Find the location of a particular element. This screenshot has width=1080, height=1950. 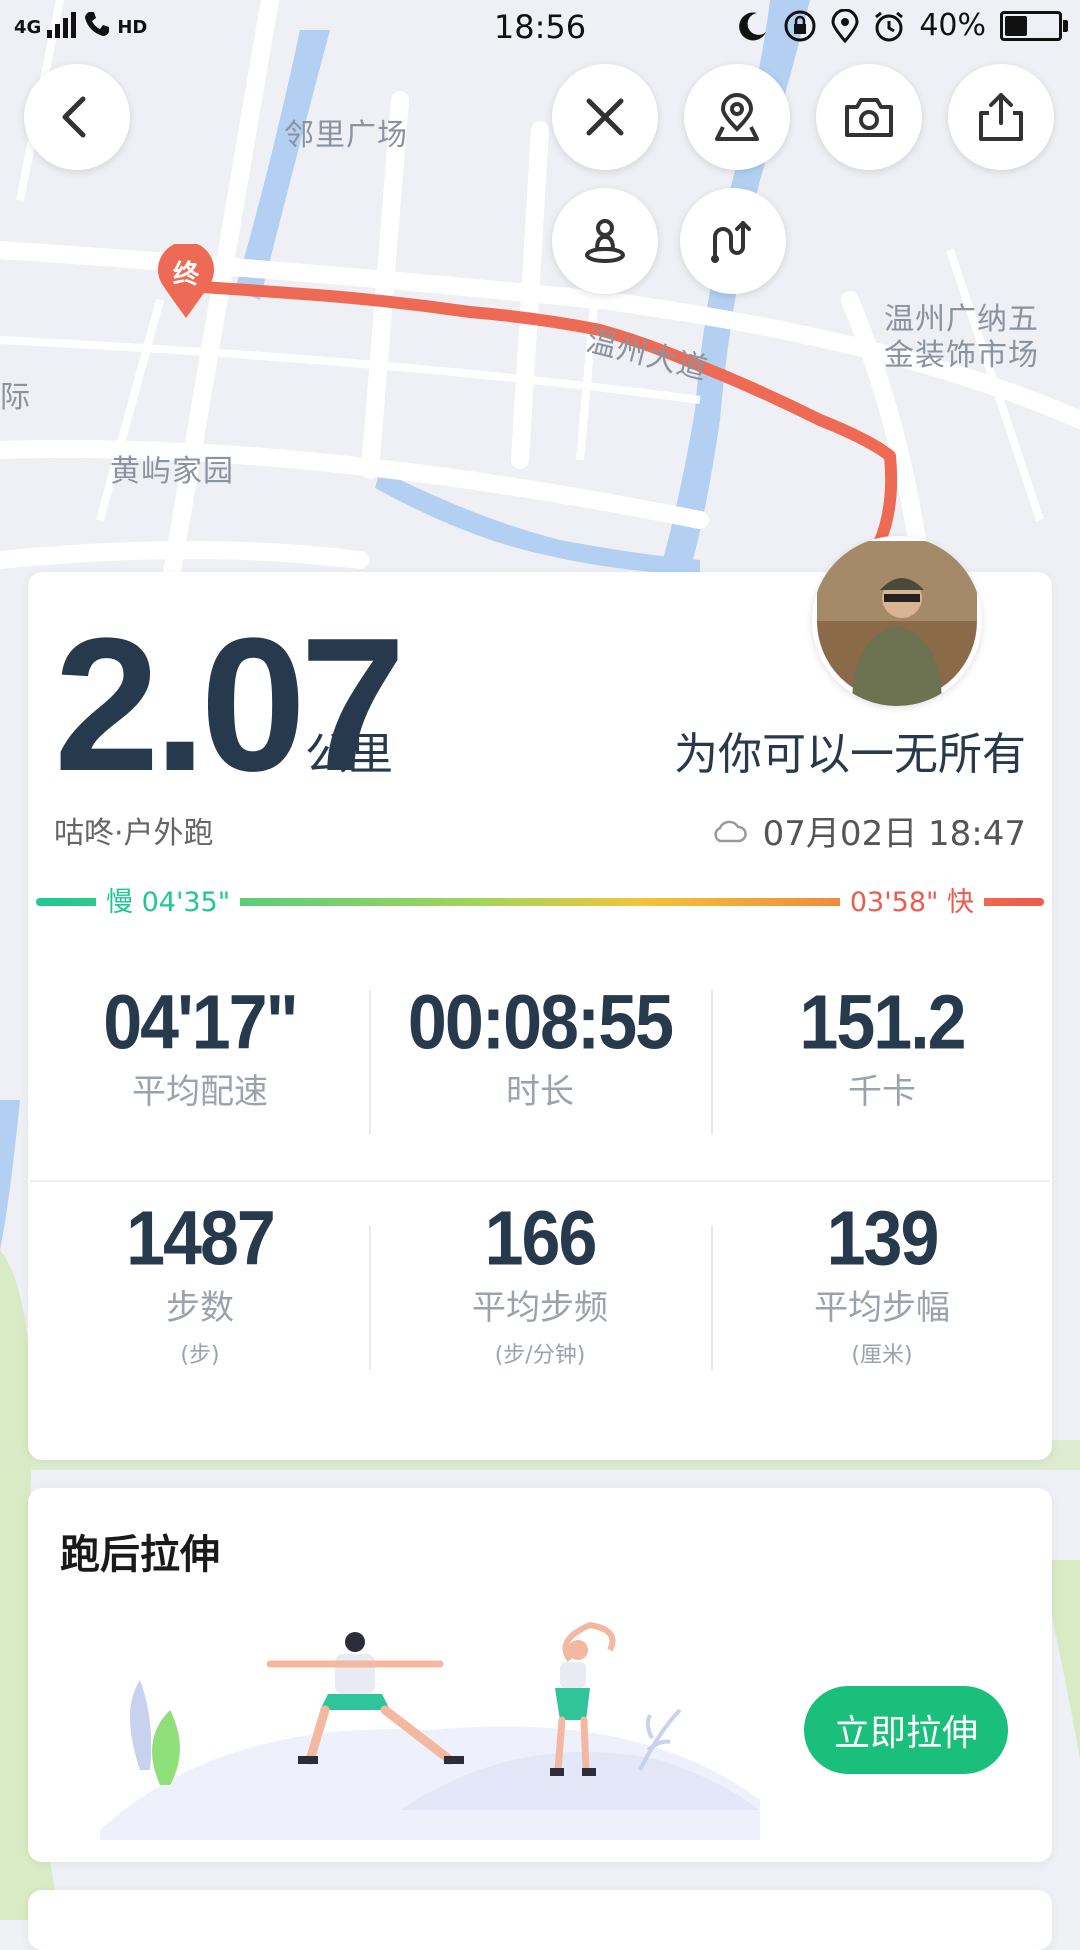

camera-icon is located at coordinates (869, 117).